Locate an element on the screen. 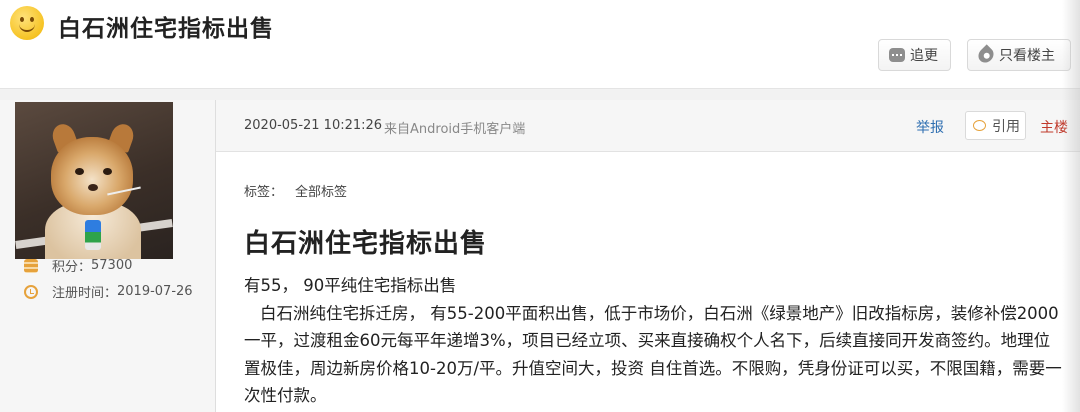  user-points: 积分： 57300 is located at coordinates (78, 265).